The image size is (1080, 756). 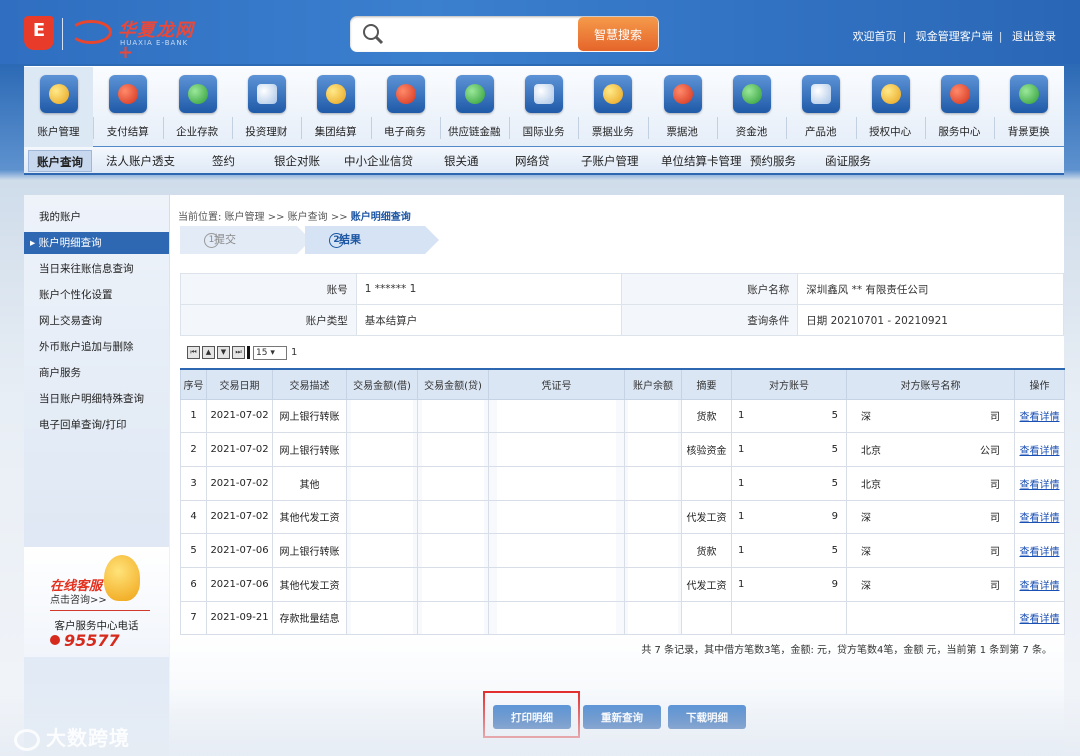 I want to click on table-row: 6 2021-07-06 其他代发工资 代发工资 1 9 深司查看详情, so click(x=622, y=584).